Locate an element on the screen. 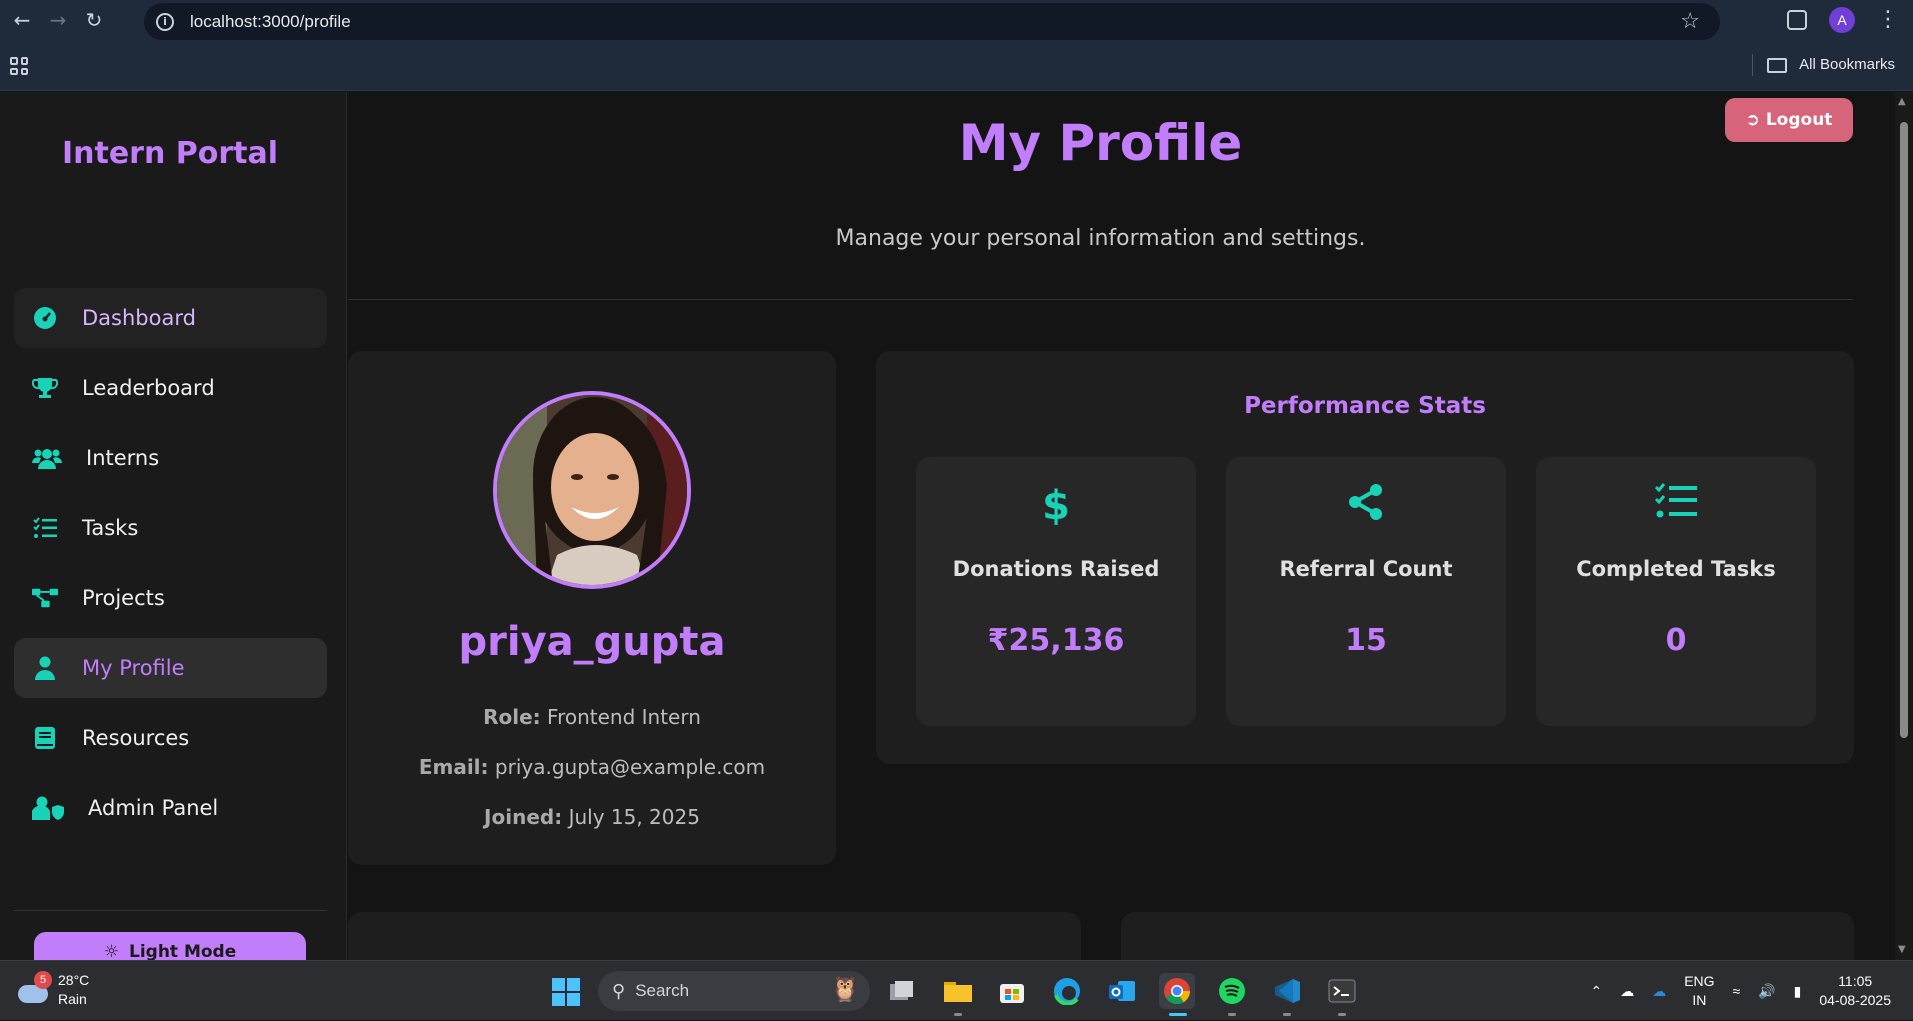  folder-icon is located at coordinates (1777, 65).